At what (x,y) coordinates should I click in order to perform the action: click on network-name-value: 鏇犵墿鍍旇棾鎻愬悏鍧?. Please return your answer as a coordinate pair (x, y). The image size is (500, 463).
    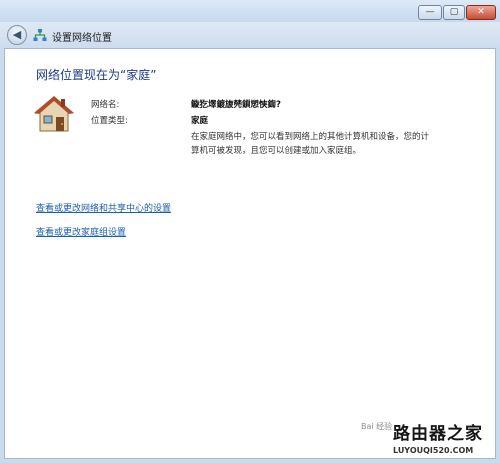
    Looking at the image, I should click on (236, 105).